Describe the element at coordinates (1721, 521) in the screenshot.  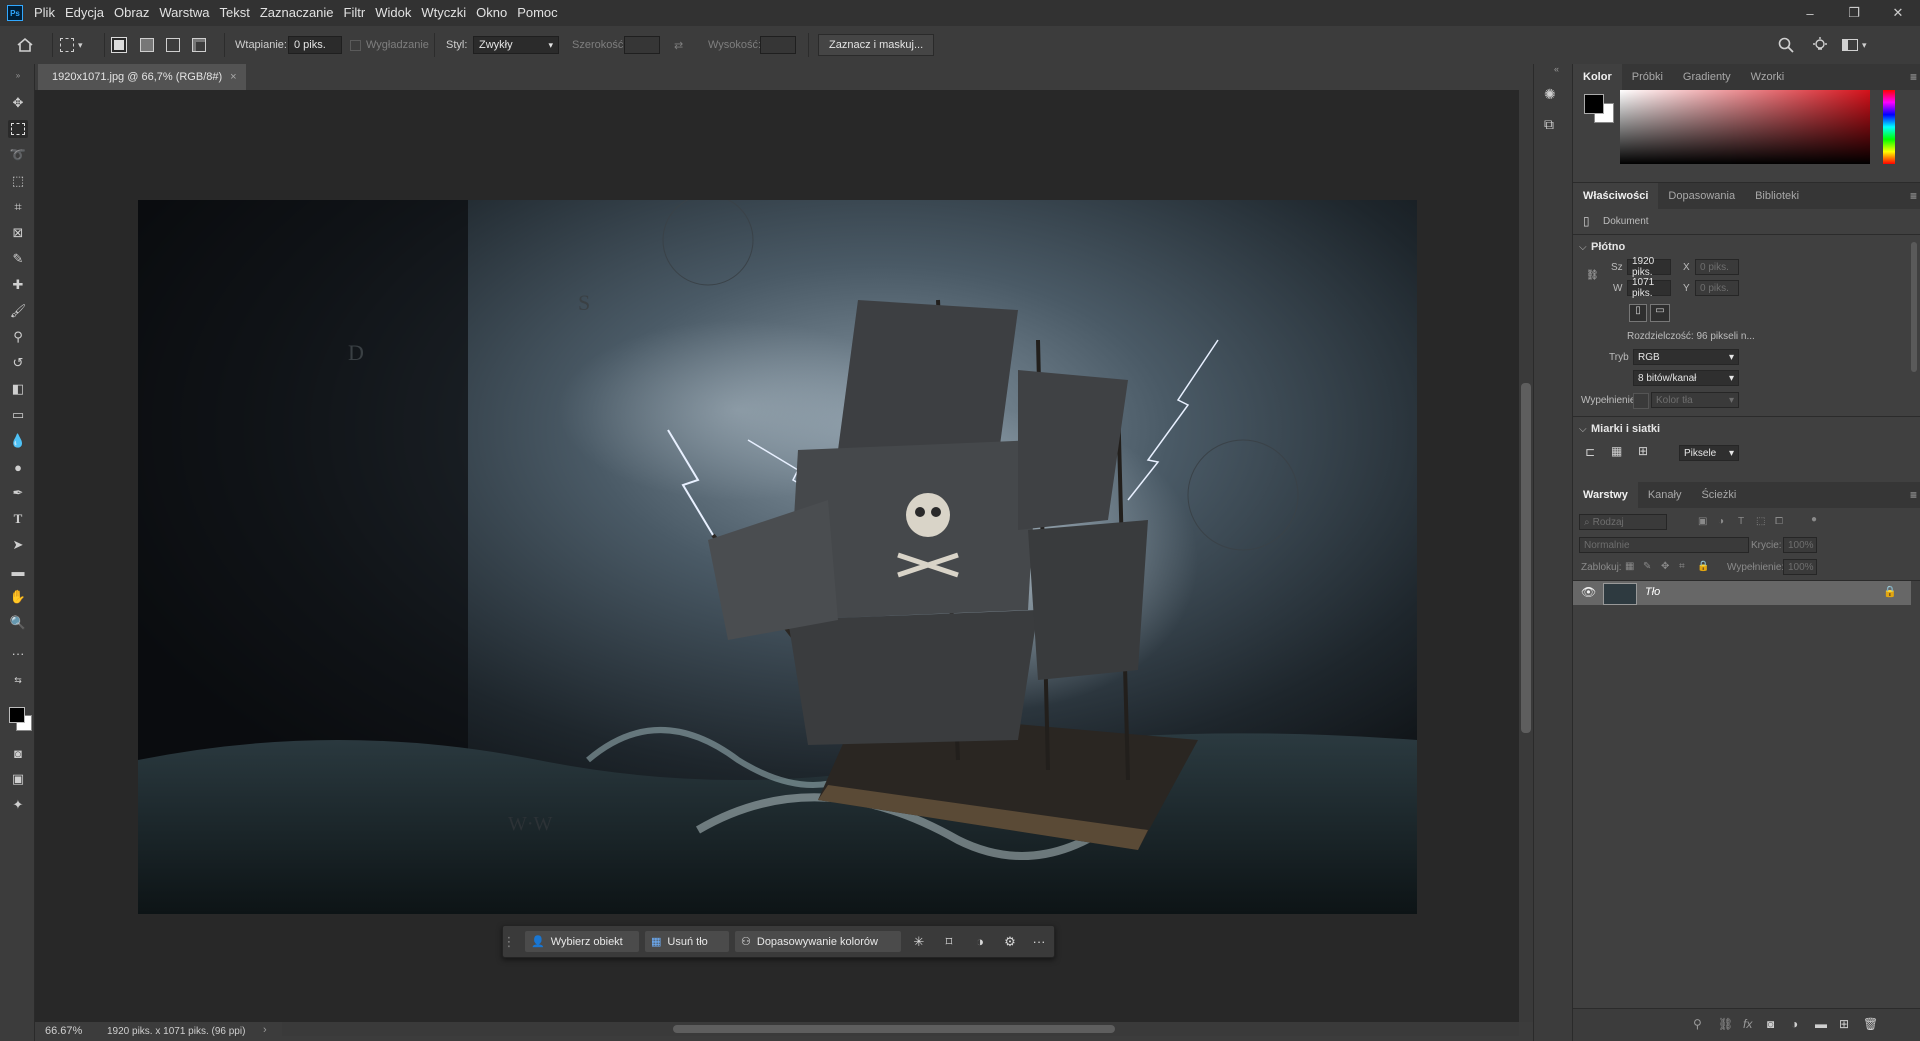
I see `filter-adjustment-icon: ◑` at that location.